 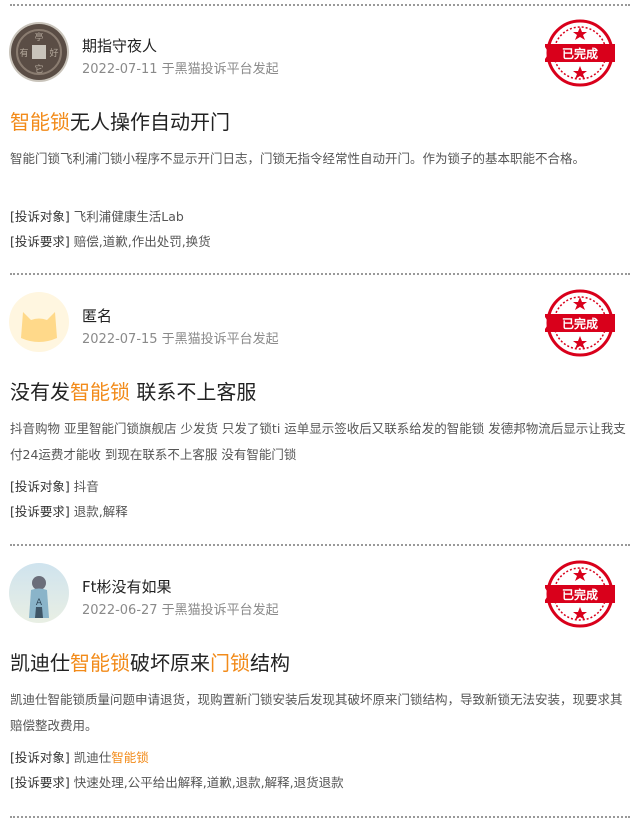 I want to click on complaint-title: 凯迪仕智能锁破坏原来门锁结构, so click(x=150, y=661).